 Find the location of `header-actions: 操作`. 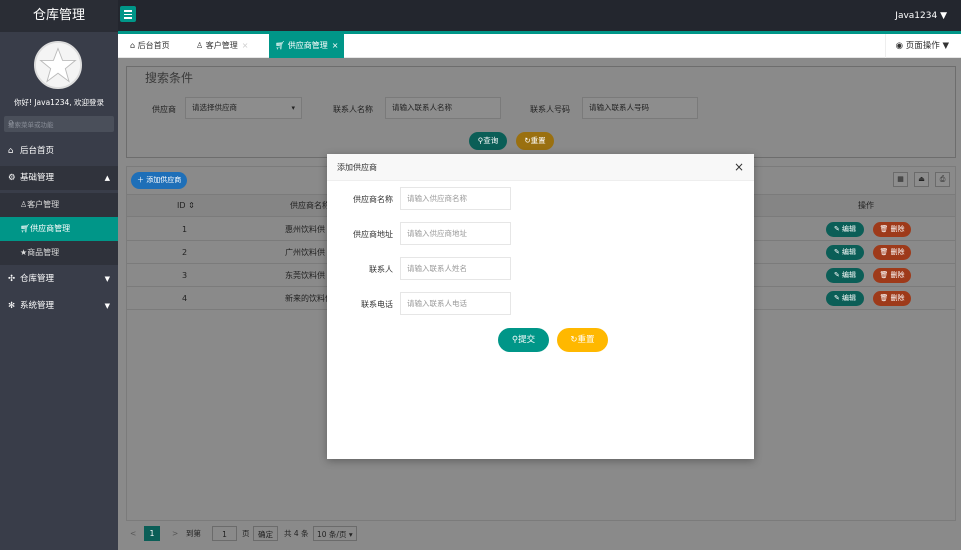

header-actions: 操作 is located at coordinates (866, 205).